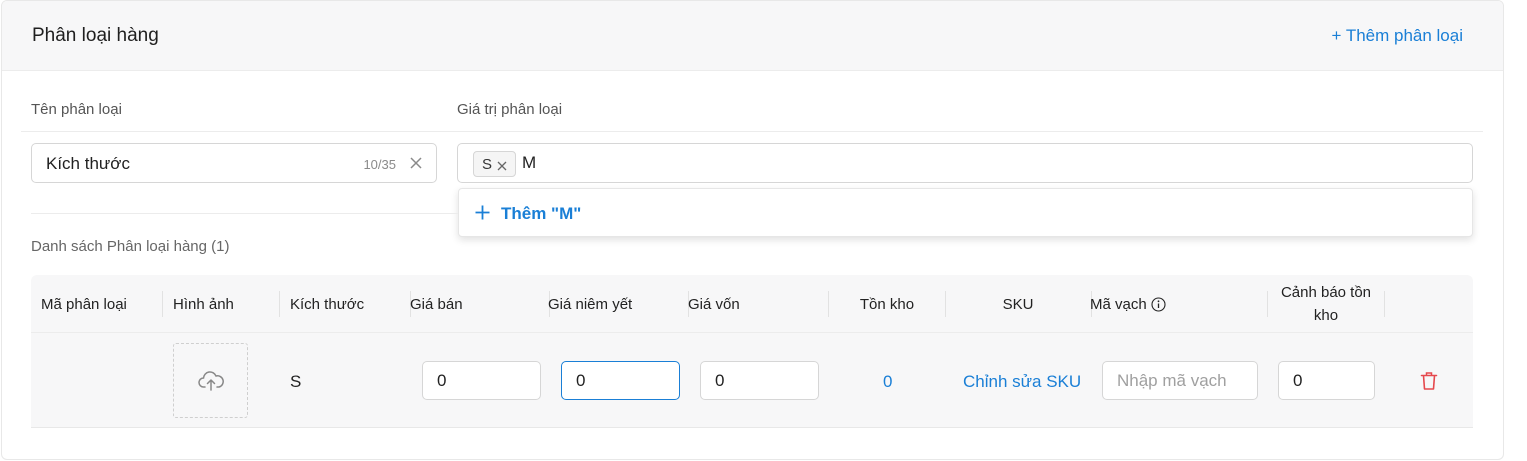 This screenshot has width=1527, height=461. Describe the element at coordinates (752, 36) in the screenshot. I see `card-header: Phân loại hàng + Thêm phân loại` at that location.